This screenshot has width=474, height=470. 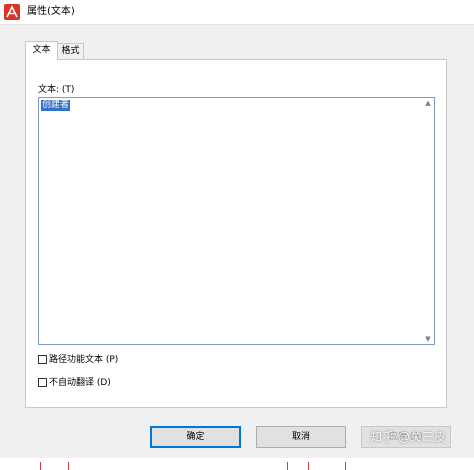 I want to click on scroll-up-icon: ▲, so click(x=428, y=103).